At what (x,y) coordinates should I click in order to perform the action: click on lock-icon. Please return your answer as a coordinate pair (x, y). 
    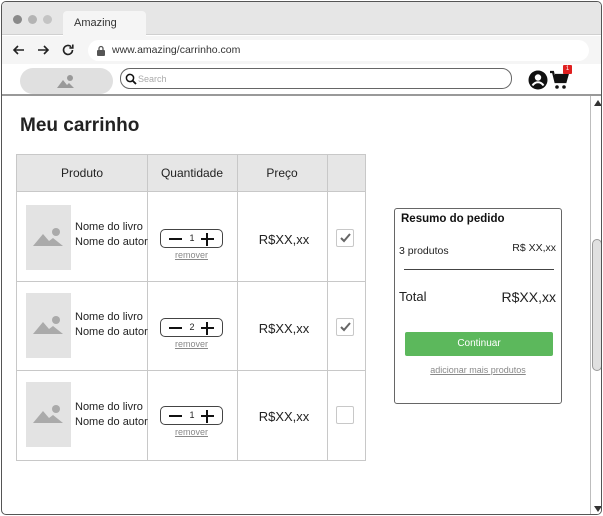
    Looking at the image, I should click on (101, 50).